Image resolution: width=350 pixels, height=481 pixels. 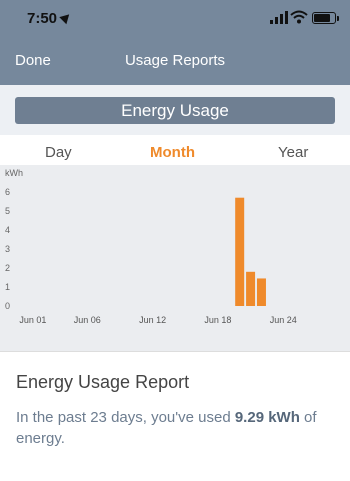 What do you see at coordinates (58, 152) in the screenshot?
I see `tab-day: Day` at bounding box center [58, 152].